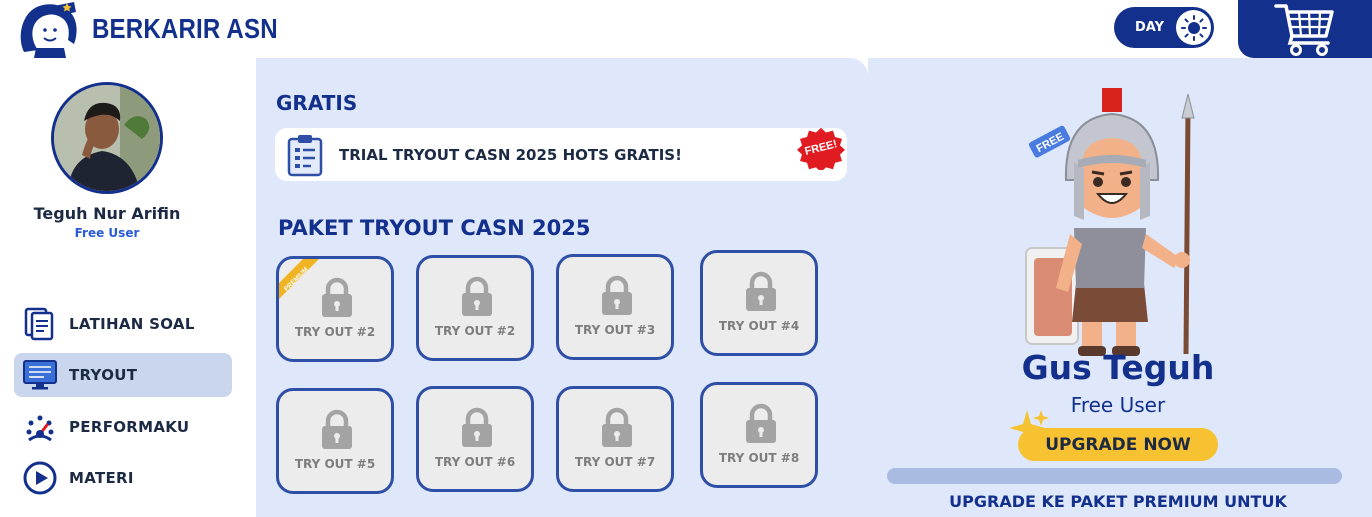 The width and height of the screenshot is (1372, 517). I want to click on nav-item-materi: MATERI, so click(123, 478).